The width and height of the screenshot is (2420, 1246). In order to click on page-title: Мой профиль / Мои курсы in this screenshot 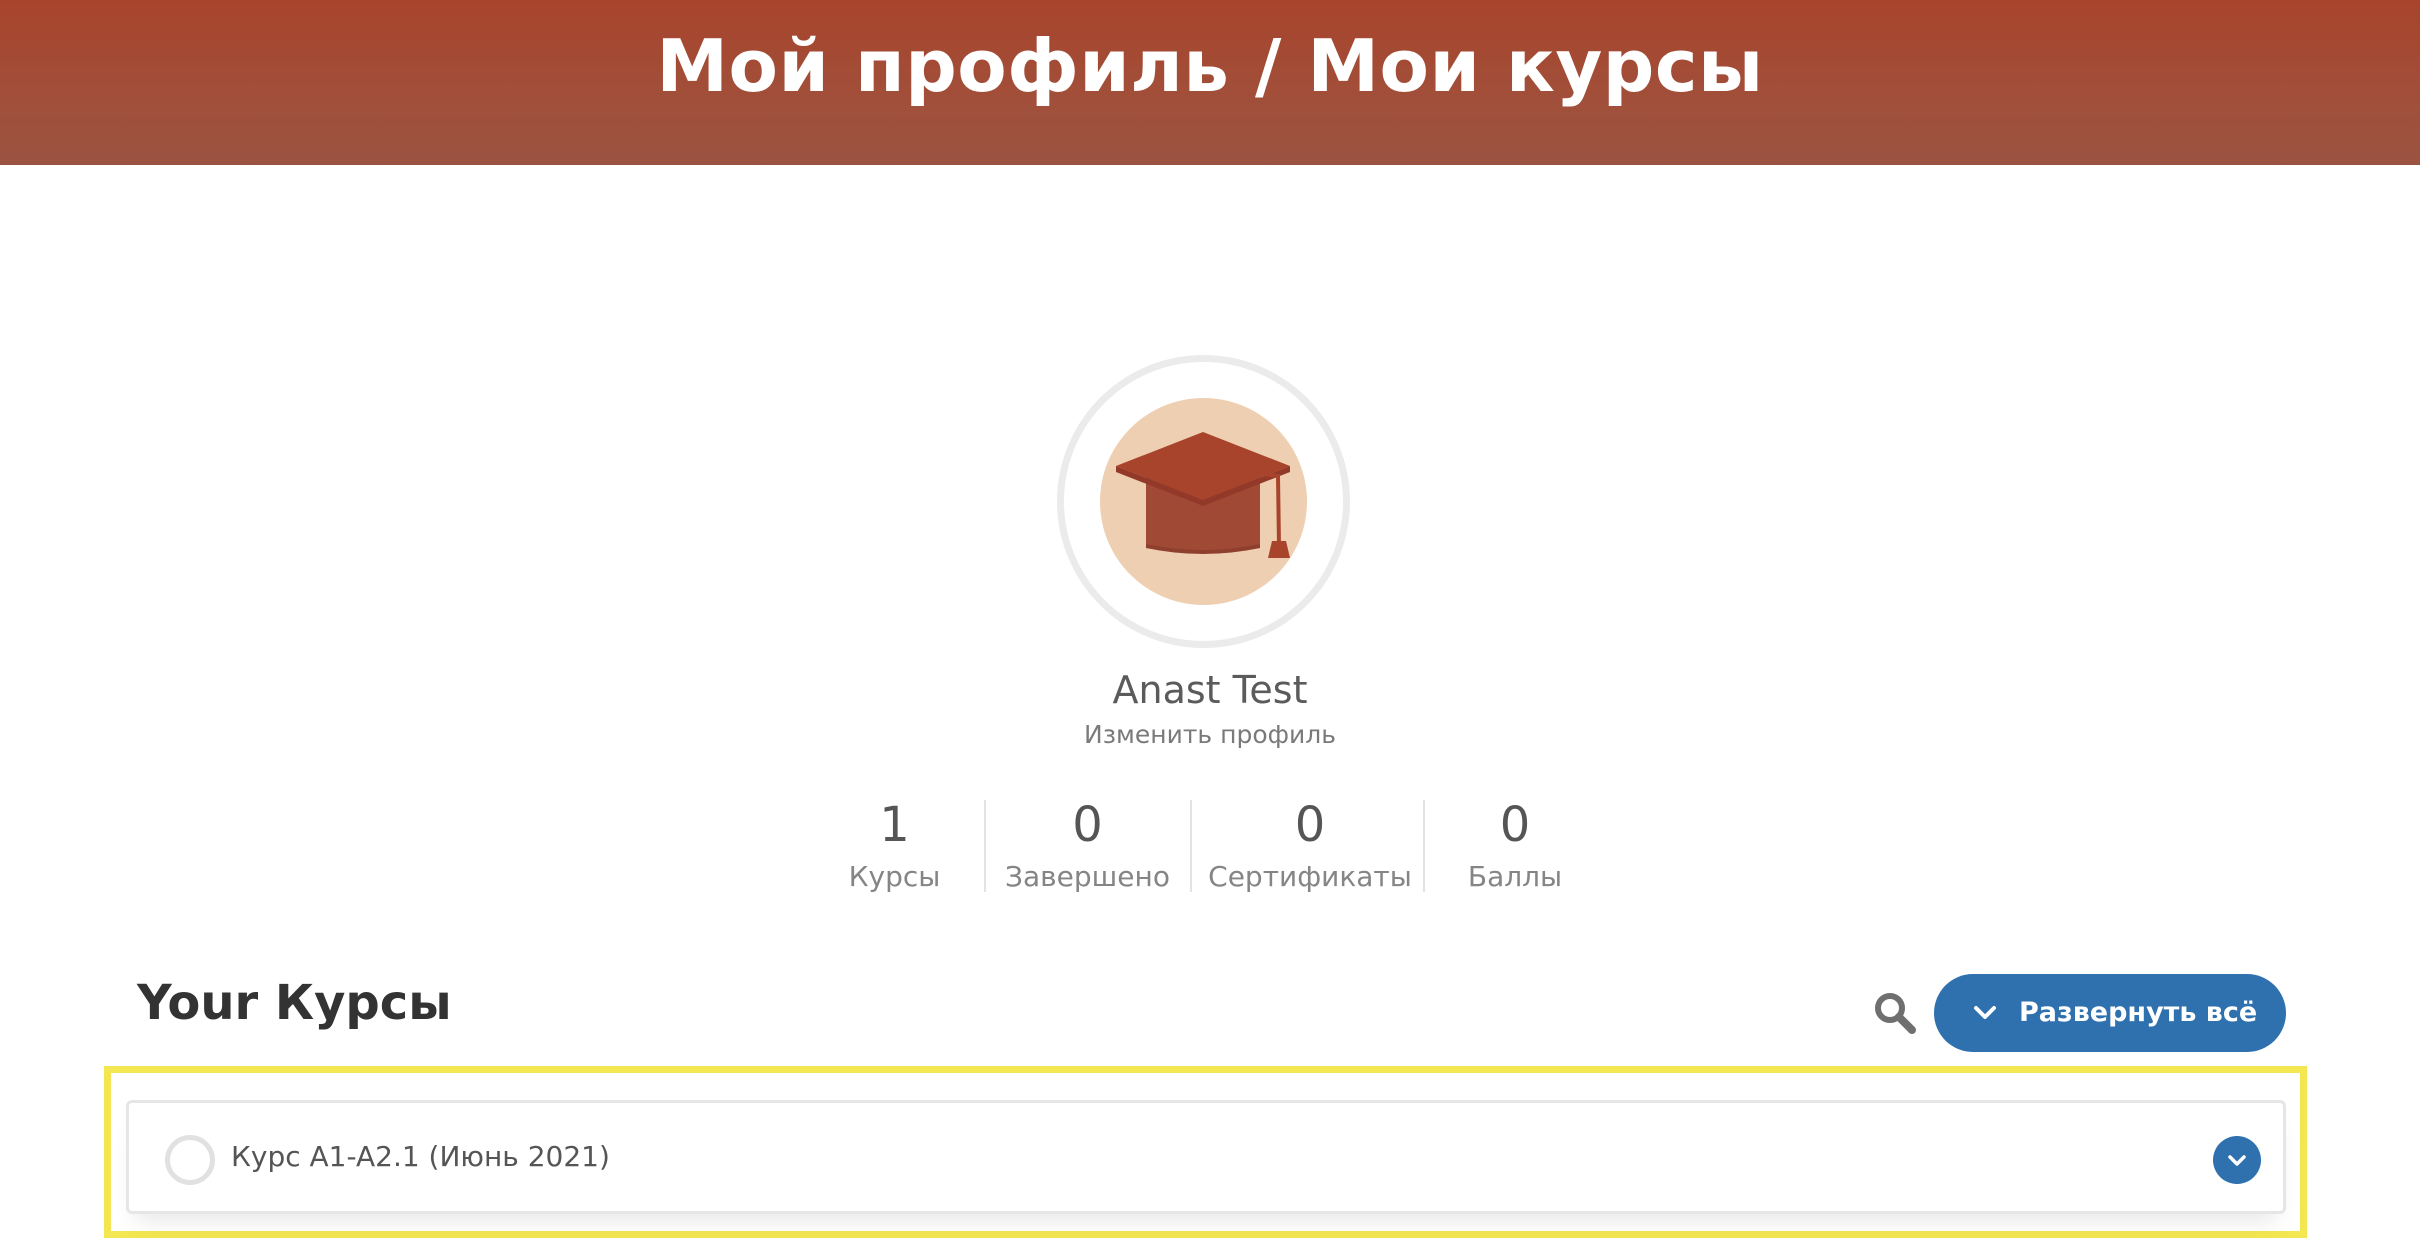, I will do `click(1210, 66)`.